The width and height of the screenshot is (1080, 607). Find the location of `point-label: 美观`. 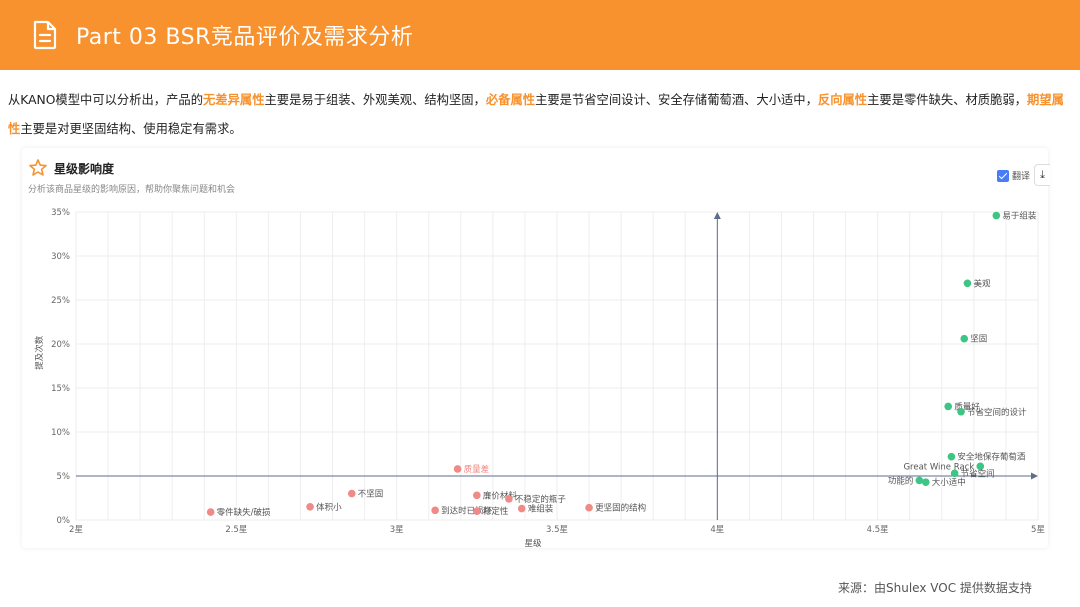

point-label: 美观 is located at coordinates (982, 283).